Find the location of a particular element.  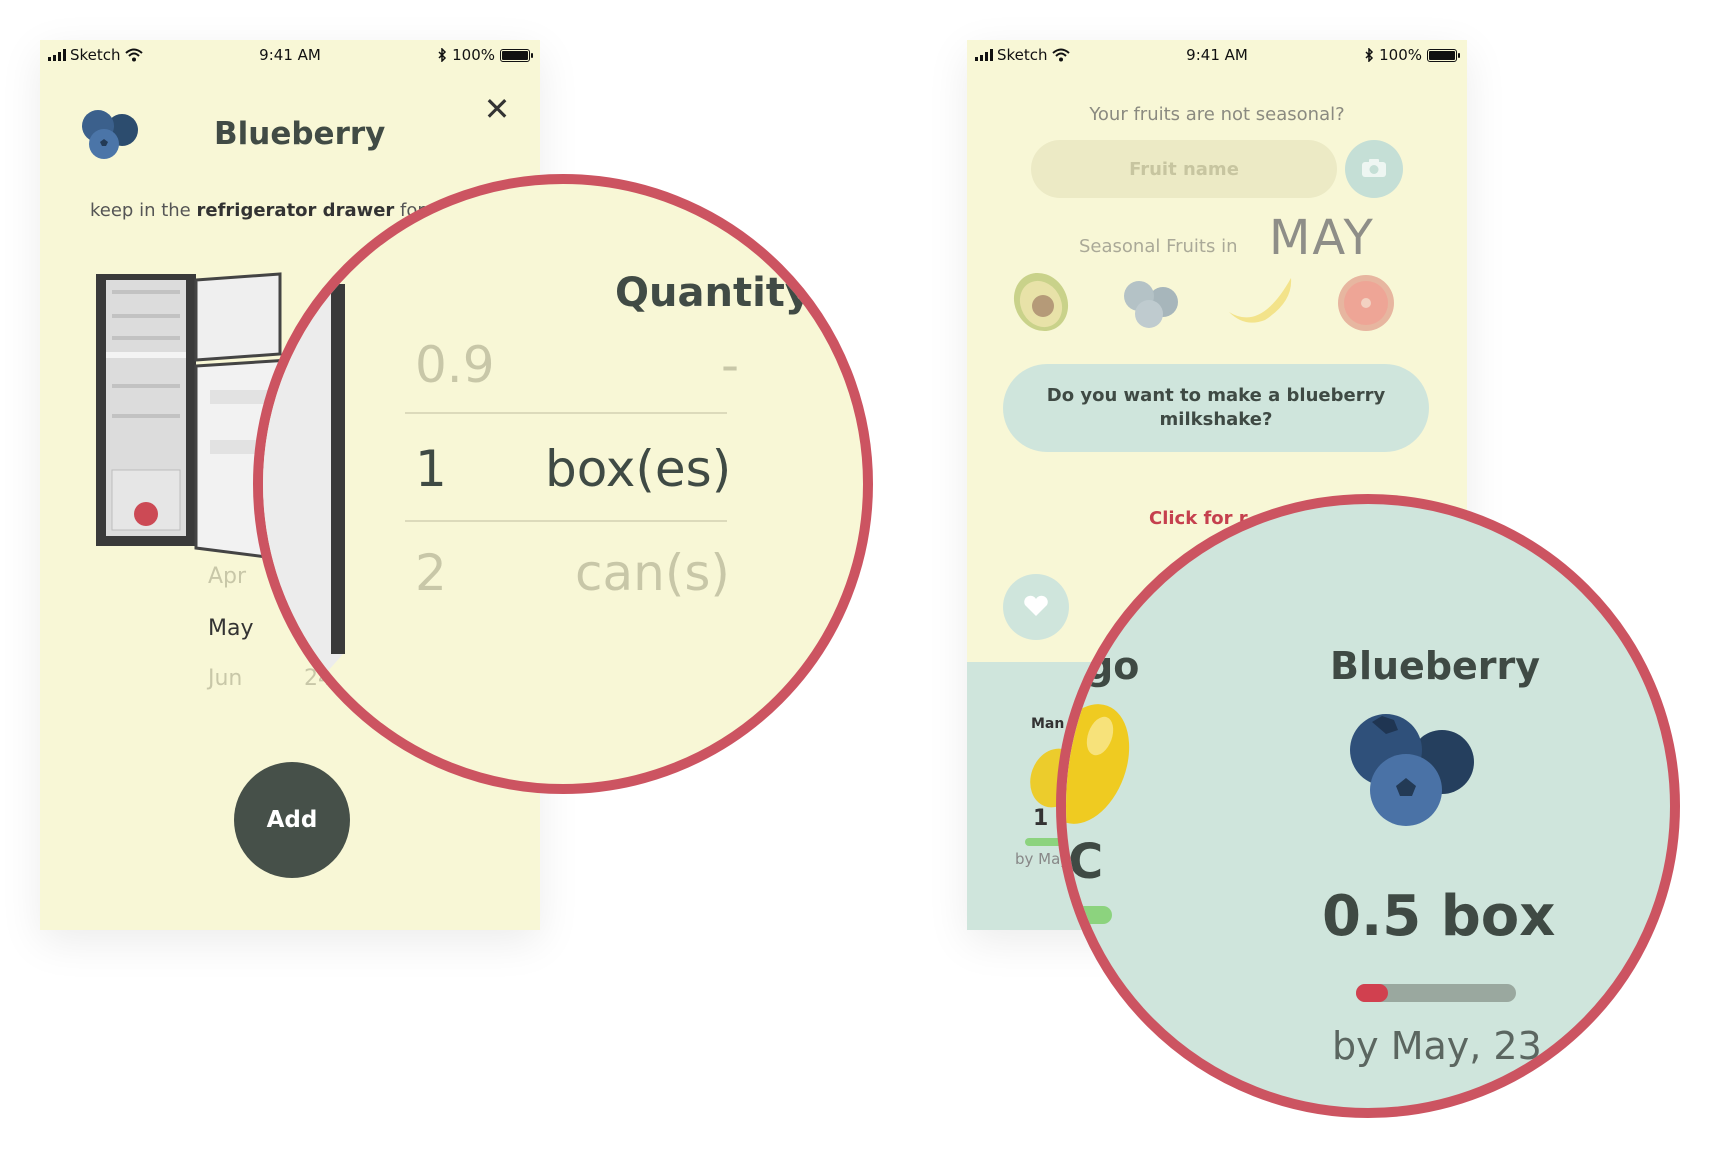

partial-fruit-title: go is located at coordinates (1113, 666).